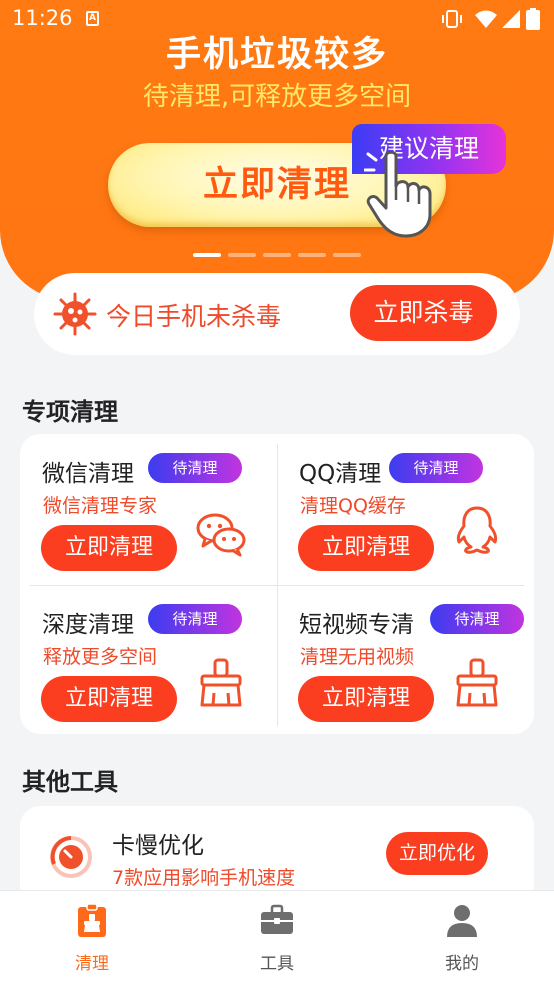  What do you see at coordinates (109, 699) in the screenshot?
I see `deep-clean-button: 立即清理` at bounding box center [109, 699].